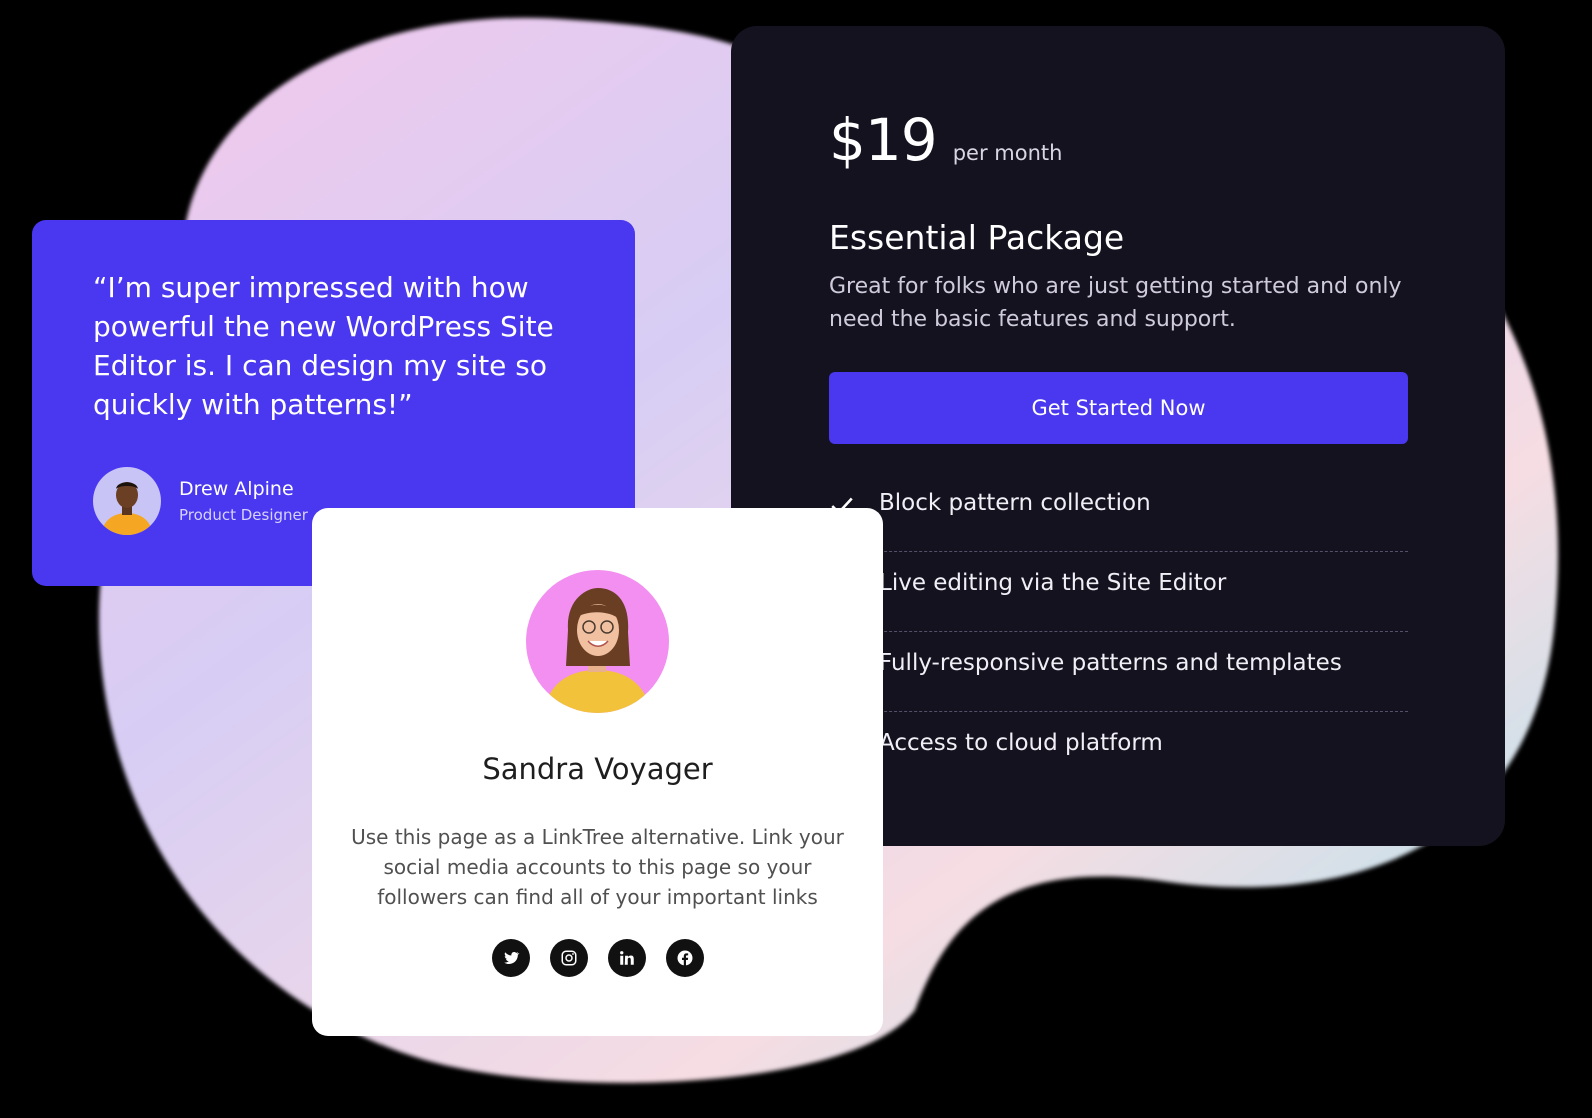  What do you see at coordinates (1021, 743) in the screenshot?
I see `feature-label: Access to cloud platform` at bounding box center [1021, 743].